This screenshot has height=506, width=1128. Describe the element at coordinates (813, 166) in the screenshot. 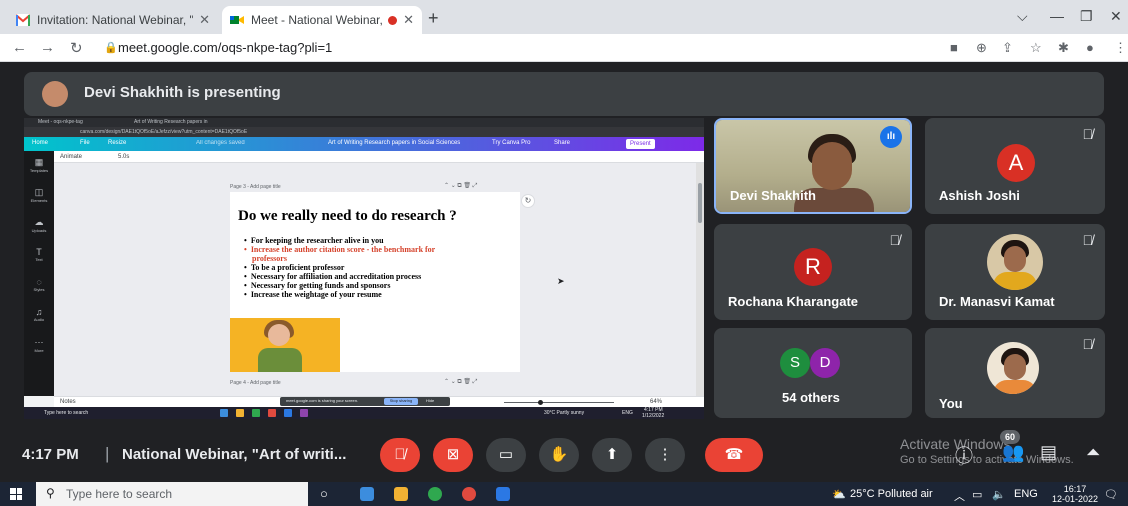

I see `participant-tile-devi: ılı Devi Shakhith` at that location.